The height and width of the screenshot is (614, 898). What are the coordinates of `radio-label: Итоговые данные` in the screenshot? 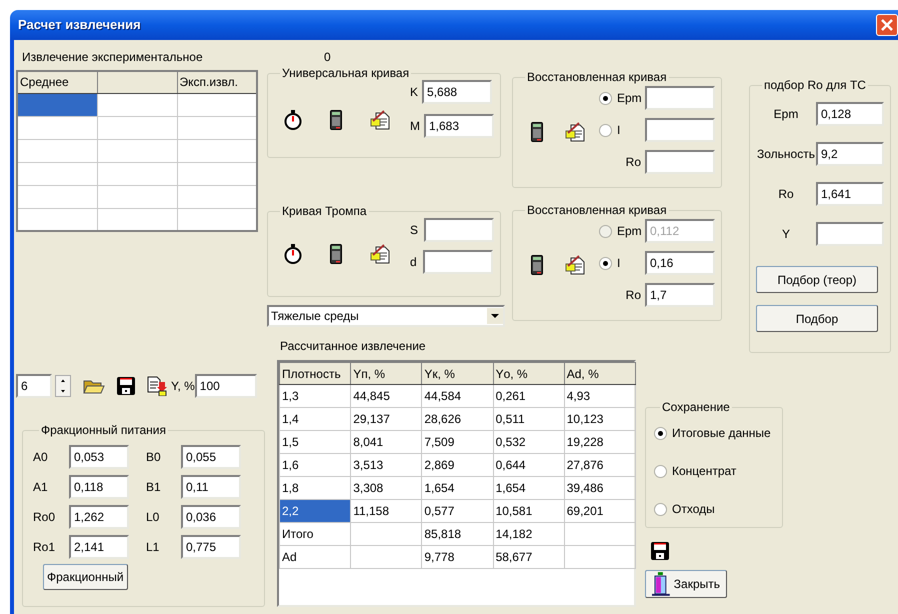 It's located at (721, 433).